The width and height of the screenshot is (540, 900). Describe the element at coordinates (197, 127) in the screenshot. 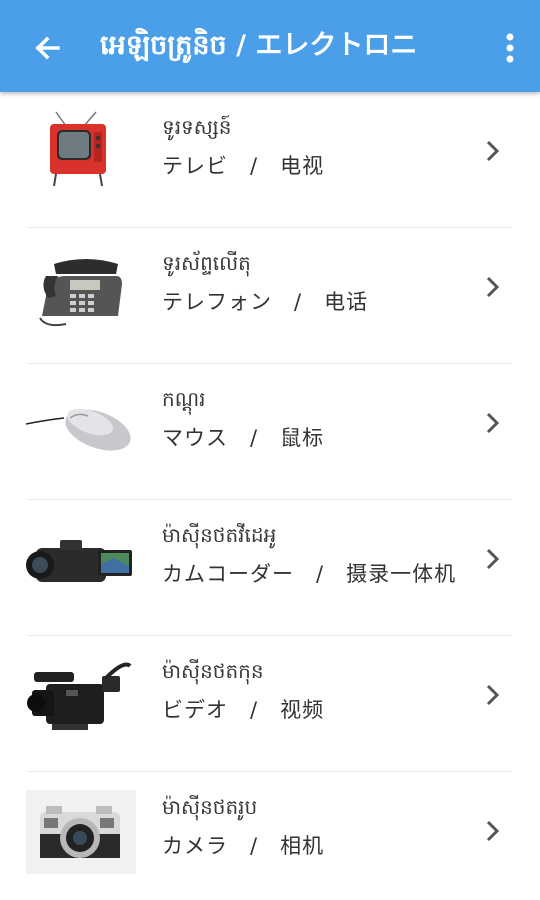

I see `item-khmer-label: ទូរទស្សន៍` at that location.